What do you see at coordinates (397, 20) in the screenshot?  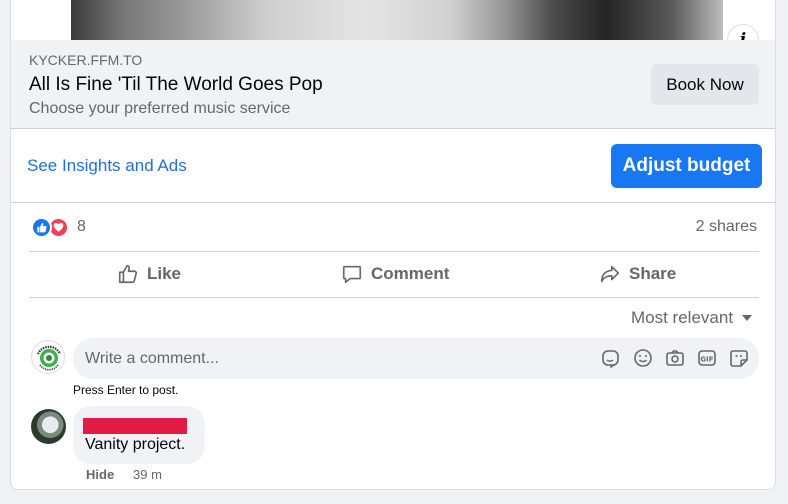 I see `post-image` at bounding box center [397, 20].